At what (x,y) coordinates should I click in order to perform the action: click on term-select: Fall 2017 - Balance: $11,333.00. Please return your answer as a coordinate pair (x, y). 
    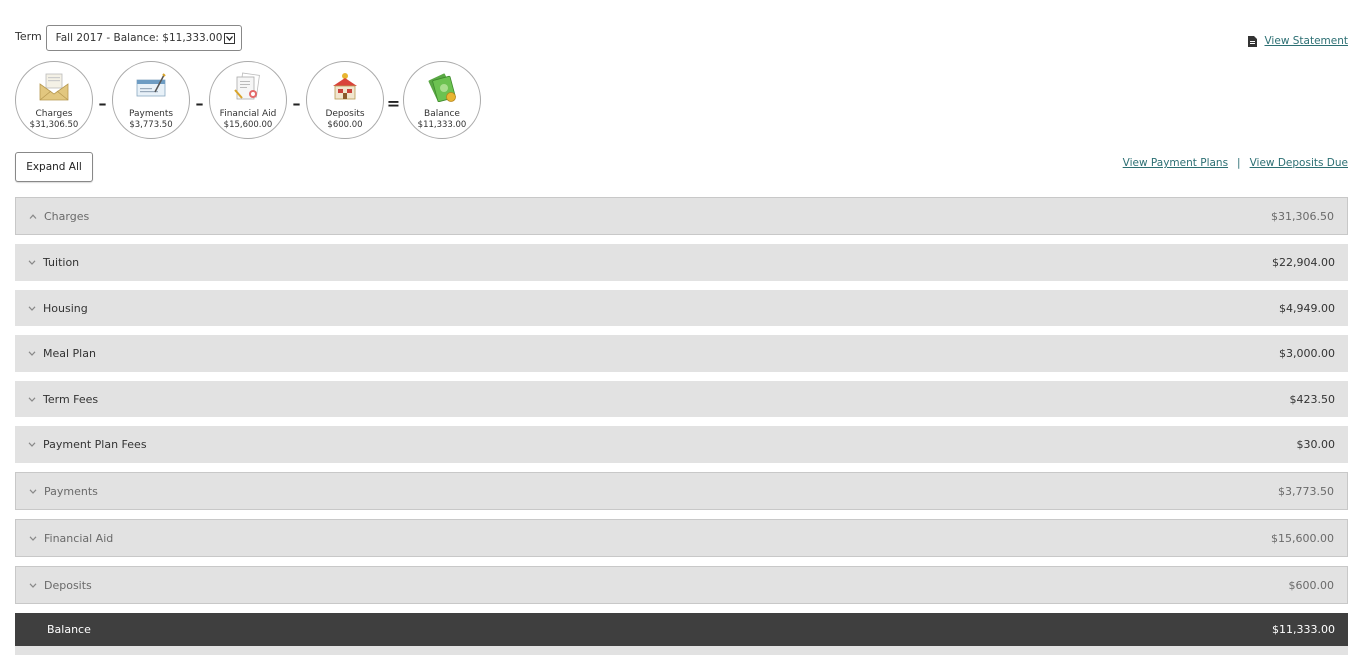
    Looking at the image, I should click on (144, 38).